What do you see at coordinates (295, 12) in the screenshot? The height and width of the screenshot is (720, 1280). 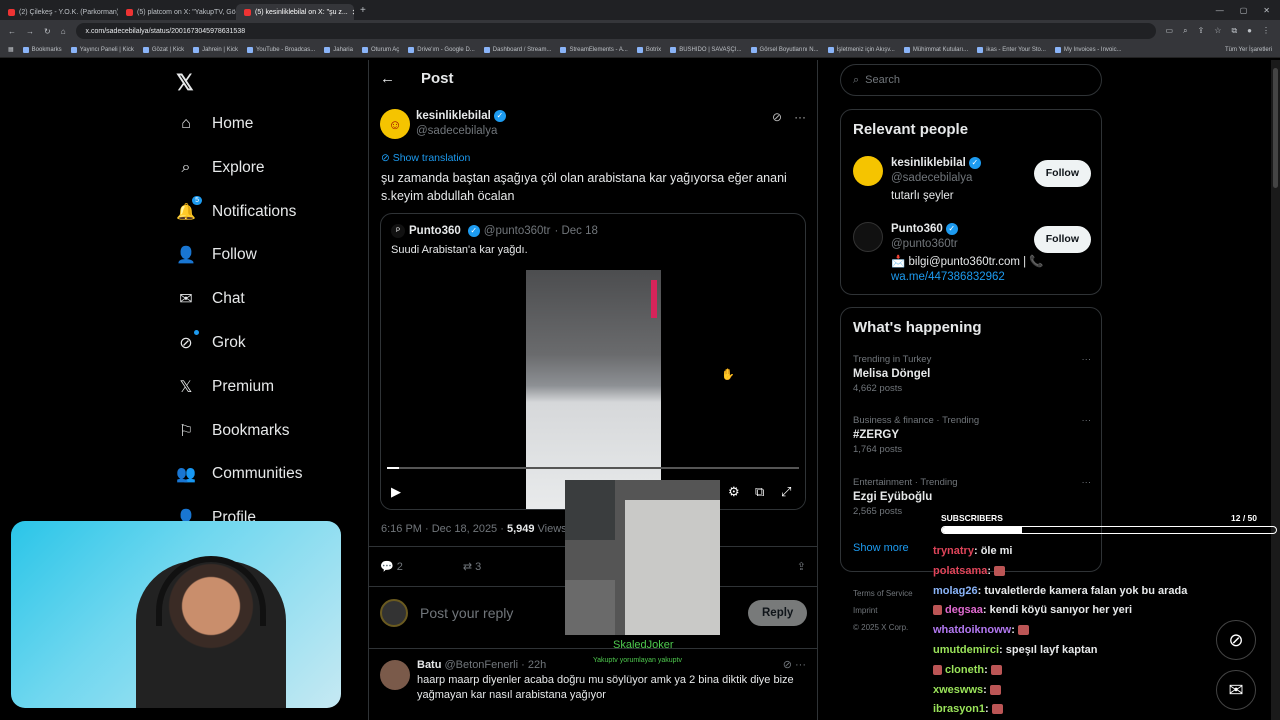 I see `browser-tab: (5) kesinliklebilal on X: "şu z... ✕` at bounding box center [295, 12].